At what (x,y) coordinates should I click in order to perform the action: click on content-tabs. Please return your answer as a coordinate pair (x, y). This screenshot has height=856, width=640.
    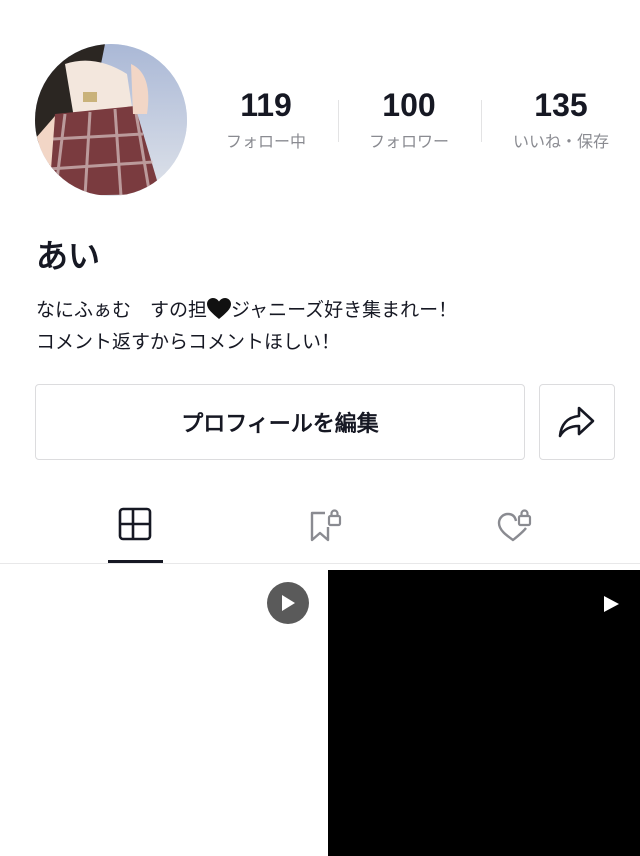
    Looking at the image, I should click on (320, 527).